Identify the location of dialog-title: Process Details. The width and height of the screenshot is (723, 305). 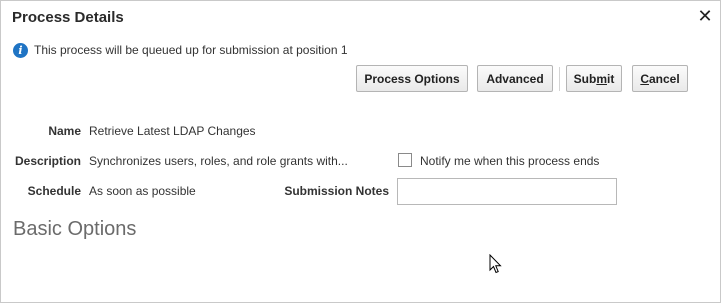
(68, 17).